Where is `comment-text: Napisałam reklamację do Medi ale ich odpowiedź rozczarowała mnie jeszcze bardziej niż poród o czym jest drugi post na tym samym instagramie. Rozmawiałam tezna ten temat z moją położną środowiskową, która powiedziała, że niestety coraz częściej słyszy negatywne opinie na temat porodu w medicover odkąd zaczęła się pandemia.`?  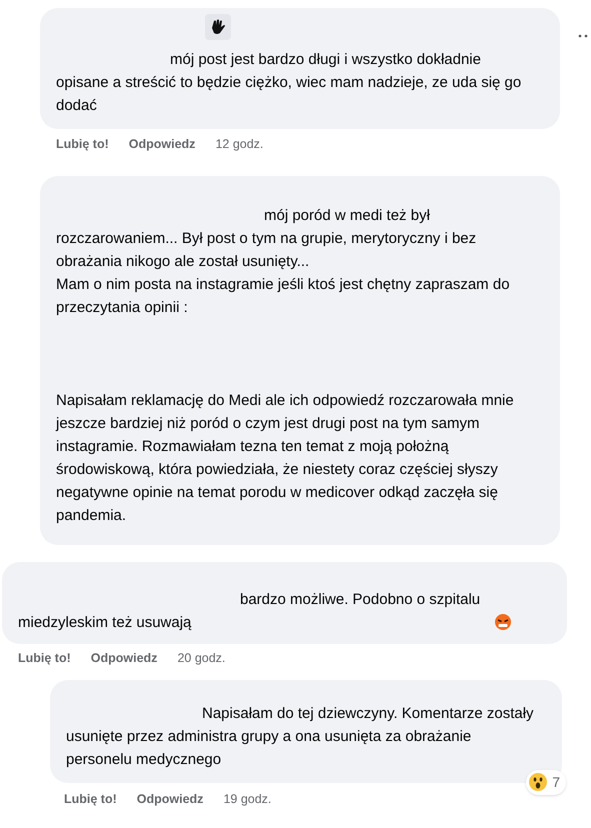
comment-text: Napisałam reklamację do Medi ale ich odpowiedź rozczarowała mnie jeszcze bardziej niż poród o czym jest drugi post na tym samym instagramie. Rozmawiałam tezna ten temat z moją położną środowiskową, która powiedziała, że niestety coraz częściej słyszy negatywne opinie na temat porodu w medicover odkąd zaczęła się pandemia. is located at coordinates (285, 458).